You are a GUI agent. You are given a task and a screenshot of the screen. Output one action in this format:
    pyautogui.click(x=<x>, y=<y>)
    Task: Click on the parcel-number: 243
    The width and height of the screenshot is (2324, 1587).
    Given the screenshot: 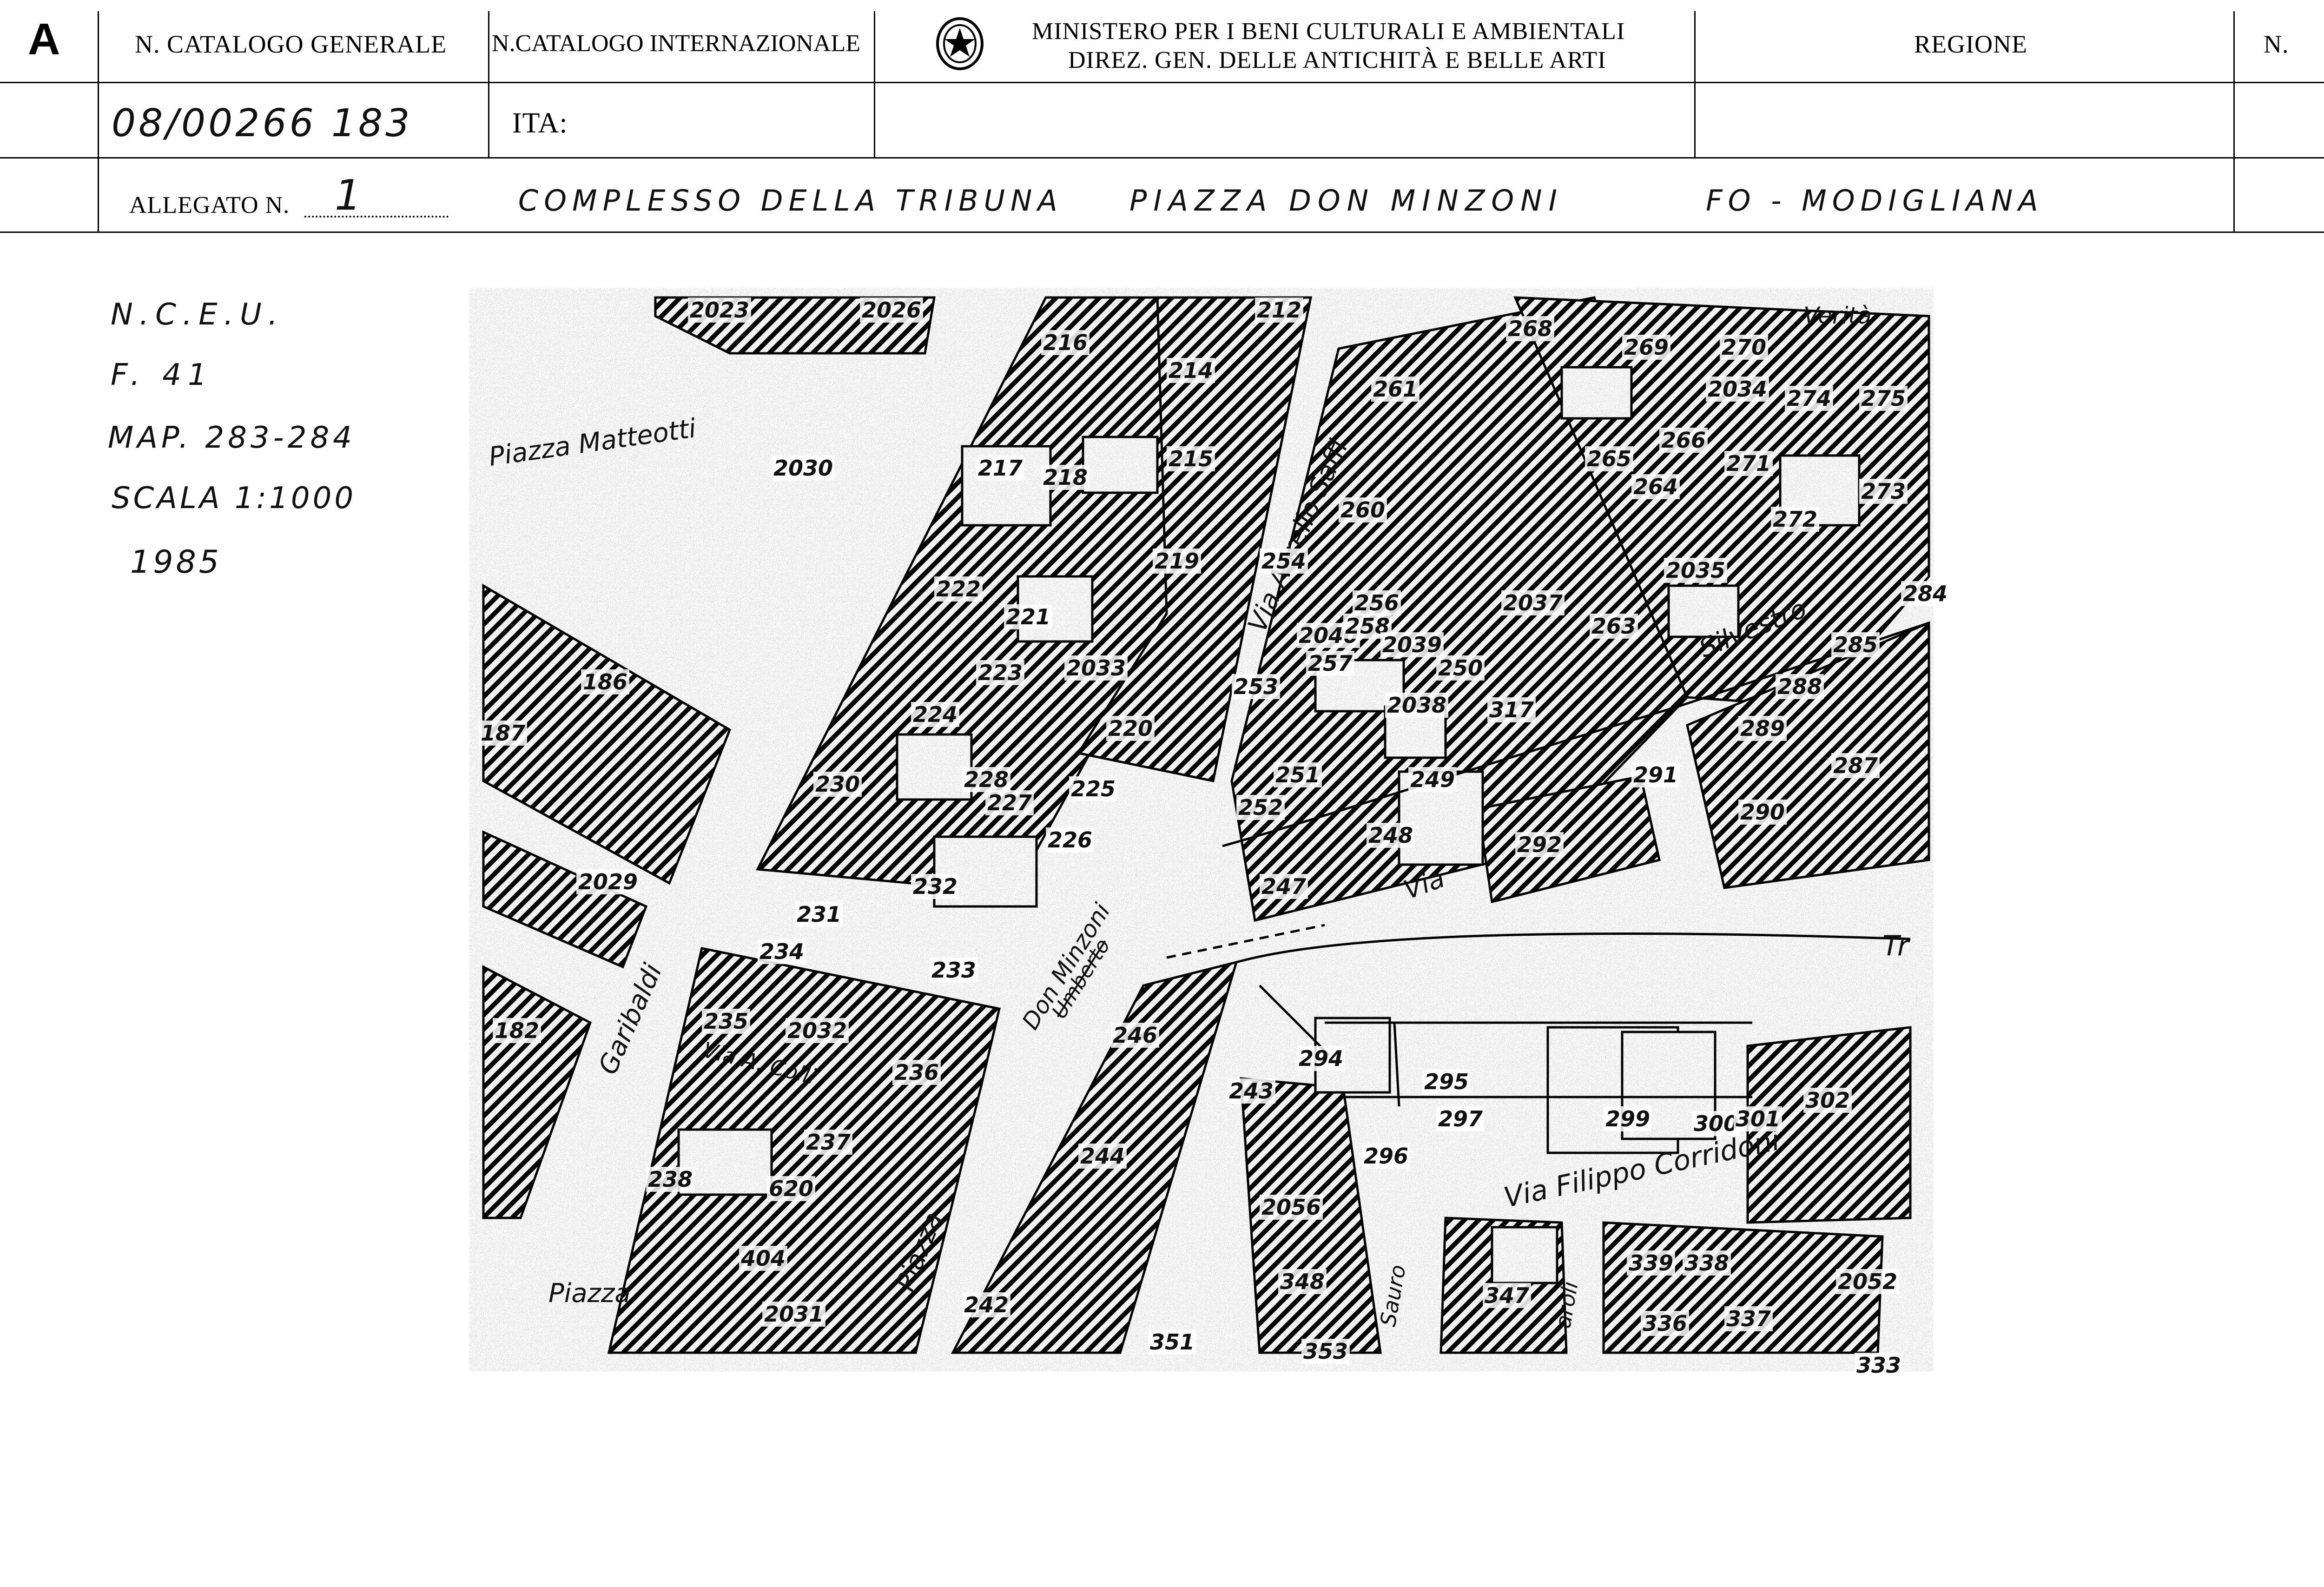 What is the action you would take?
    pyautogui.click(x=1251, y=1091)
    